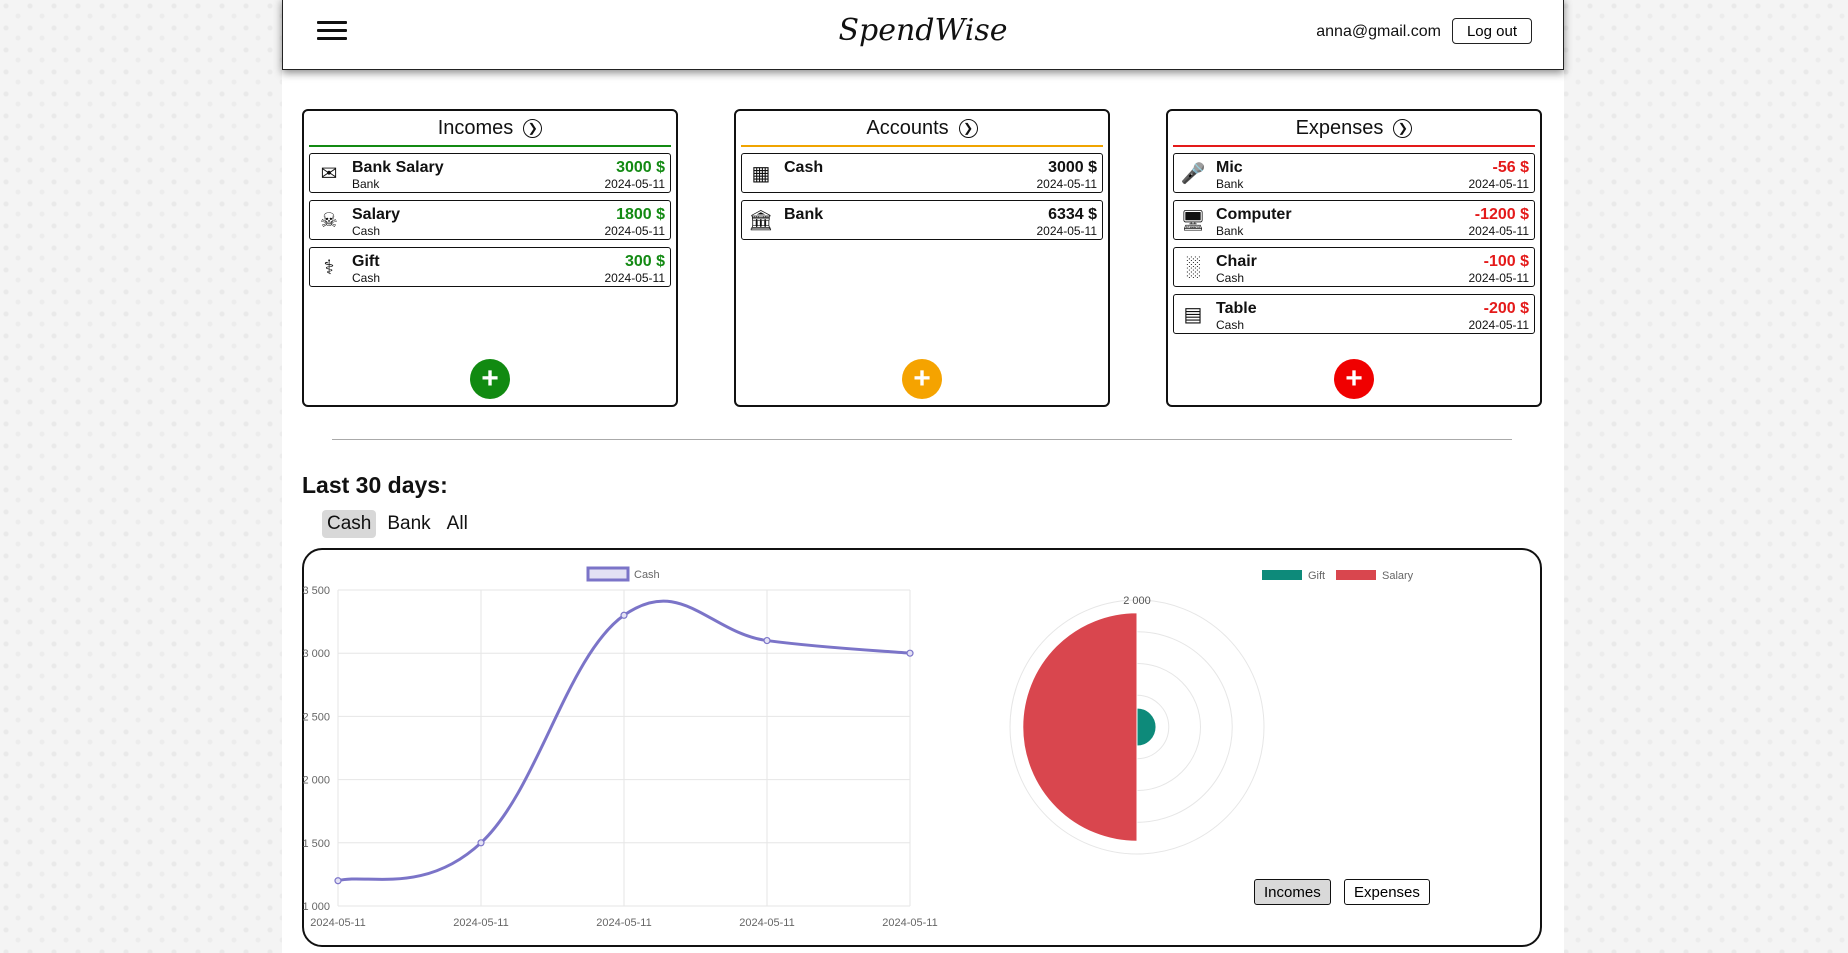 This screenshot has width=1848, height=953. Describe the element at coordinates (490, 220) in the screenshot. I see `list-item: ☠ Salary Cash 1800 $2024-05-11` at that location.